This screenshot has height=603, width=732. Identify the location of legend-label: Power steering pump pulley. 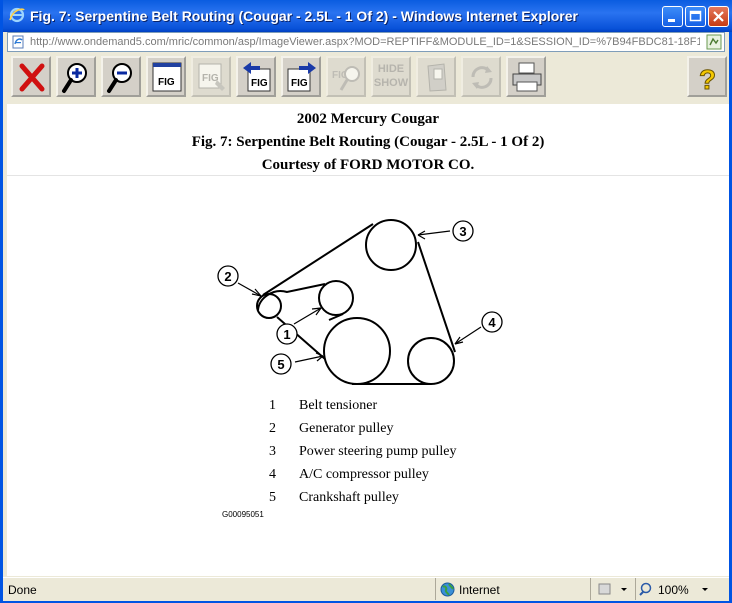
(378, 451).